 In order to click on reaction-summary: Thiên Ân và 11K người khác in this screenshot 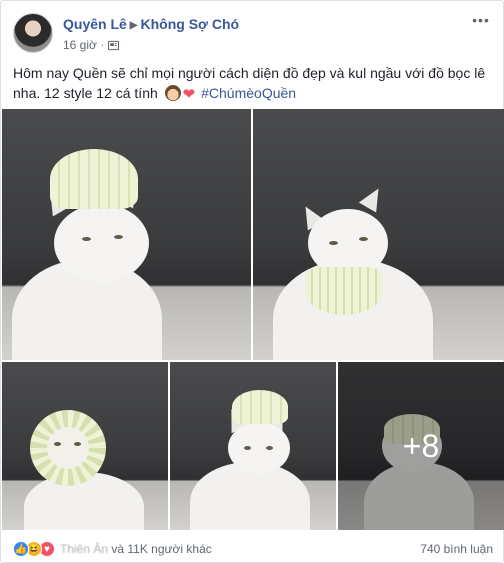, I will do `click(136, 549)`.